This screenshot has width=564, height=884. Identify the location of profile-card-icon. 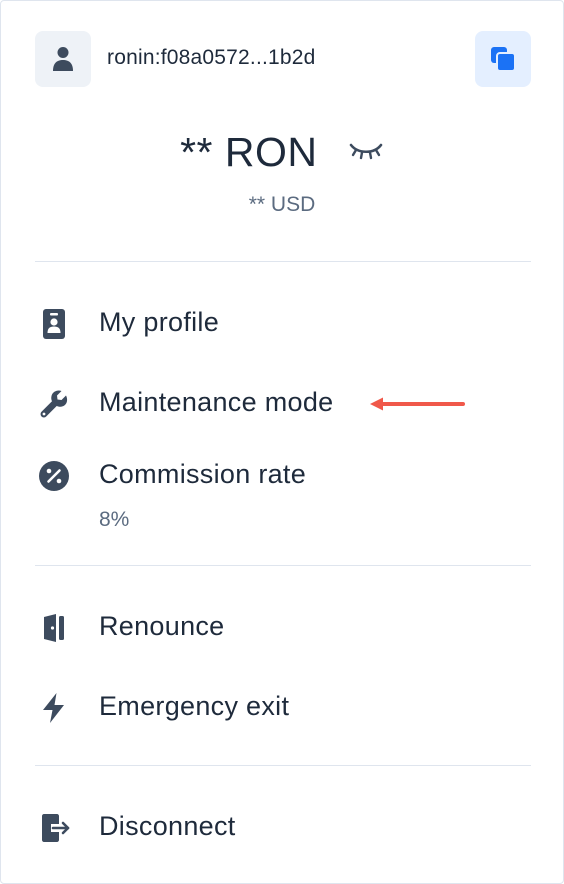
(54, 324).